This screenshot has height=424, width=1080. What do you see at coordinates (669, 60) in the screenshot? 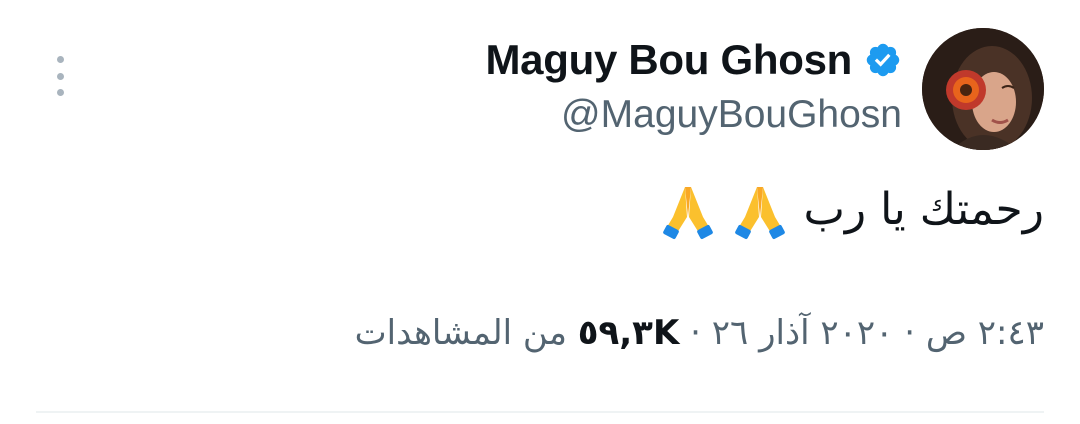
I see `author-display-name: Maguy Bou Ghosn` at bounding box center [669, 60].